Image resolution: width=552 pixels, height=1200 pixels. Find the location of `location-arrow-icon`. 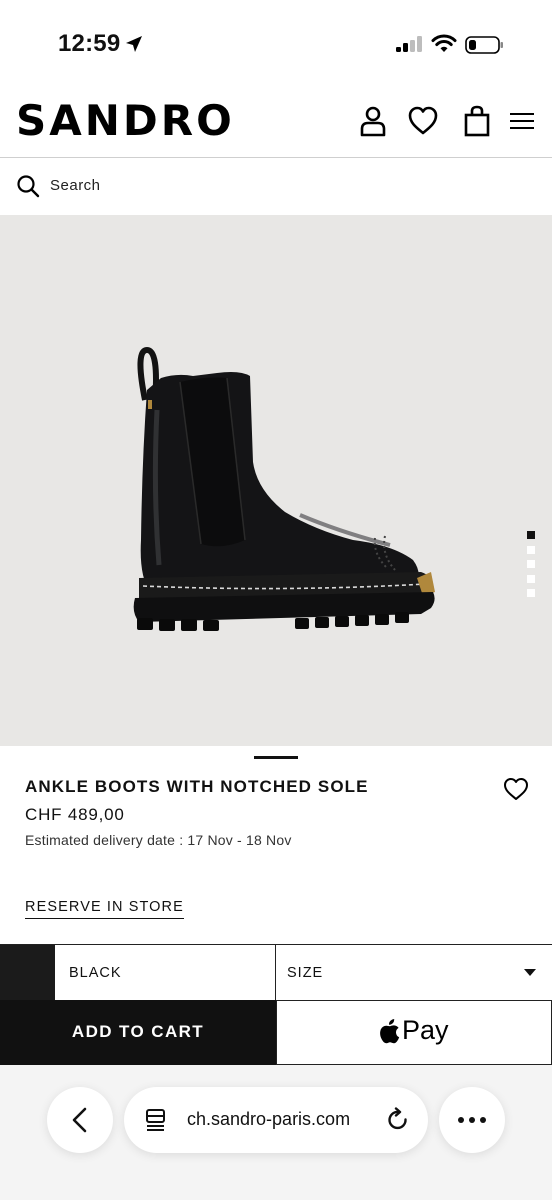

location-arrow-icon is located at coordinates (134, 44).